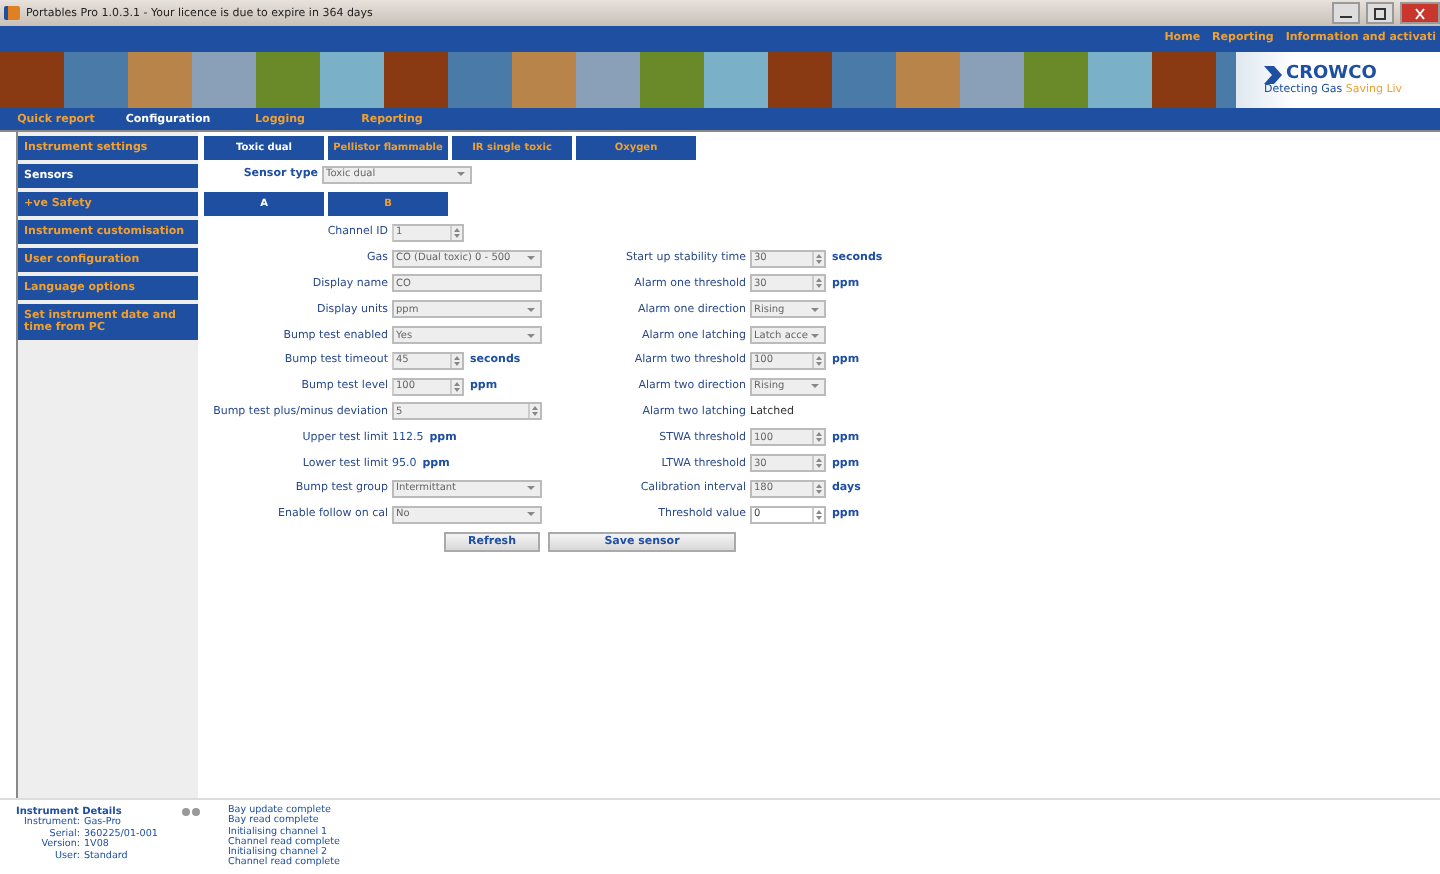  What do you see at coordinates (818, 514) in the screenshot?
I see `spinner-arrows-icon` at bounding box center [818, 514].